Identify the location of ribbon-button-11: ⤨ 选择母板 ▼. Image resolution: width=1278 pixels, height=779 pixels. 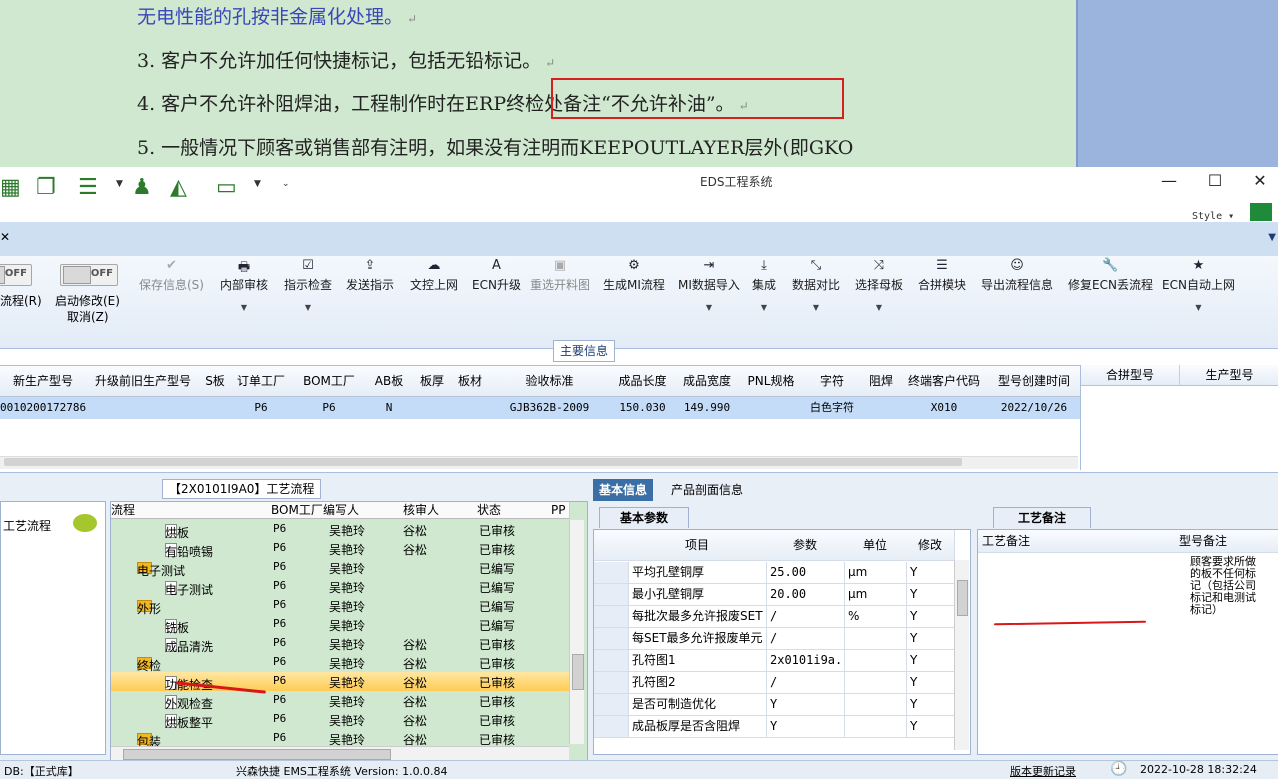
(879, 285).